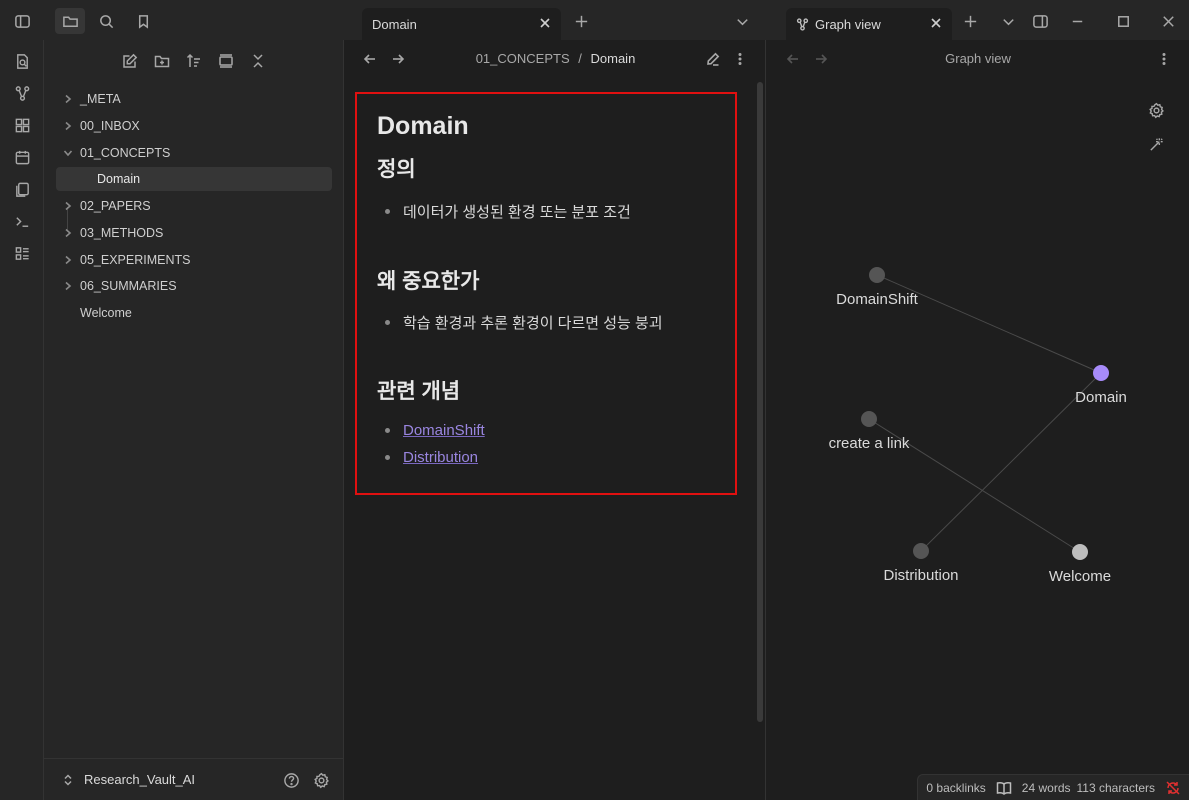 This screenshot has width=1189, height=800. Describe the element at coordinates (194, 233) in the screenshot. I see `folder-methods: 03_METHODS` at that location.